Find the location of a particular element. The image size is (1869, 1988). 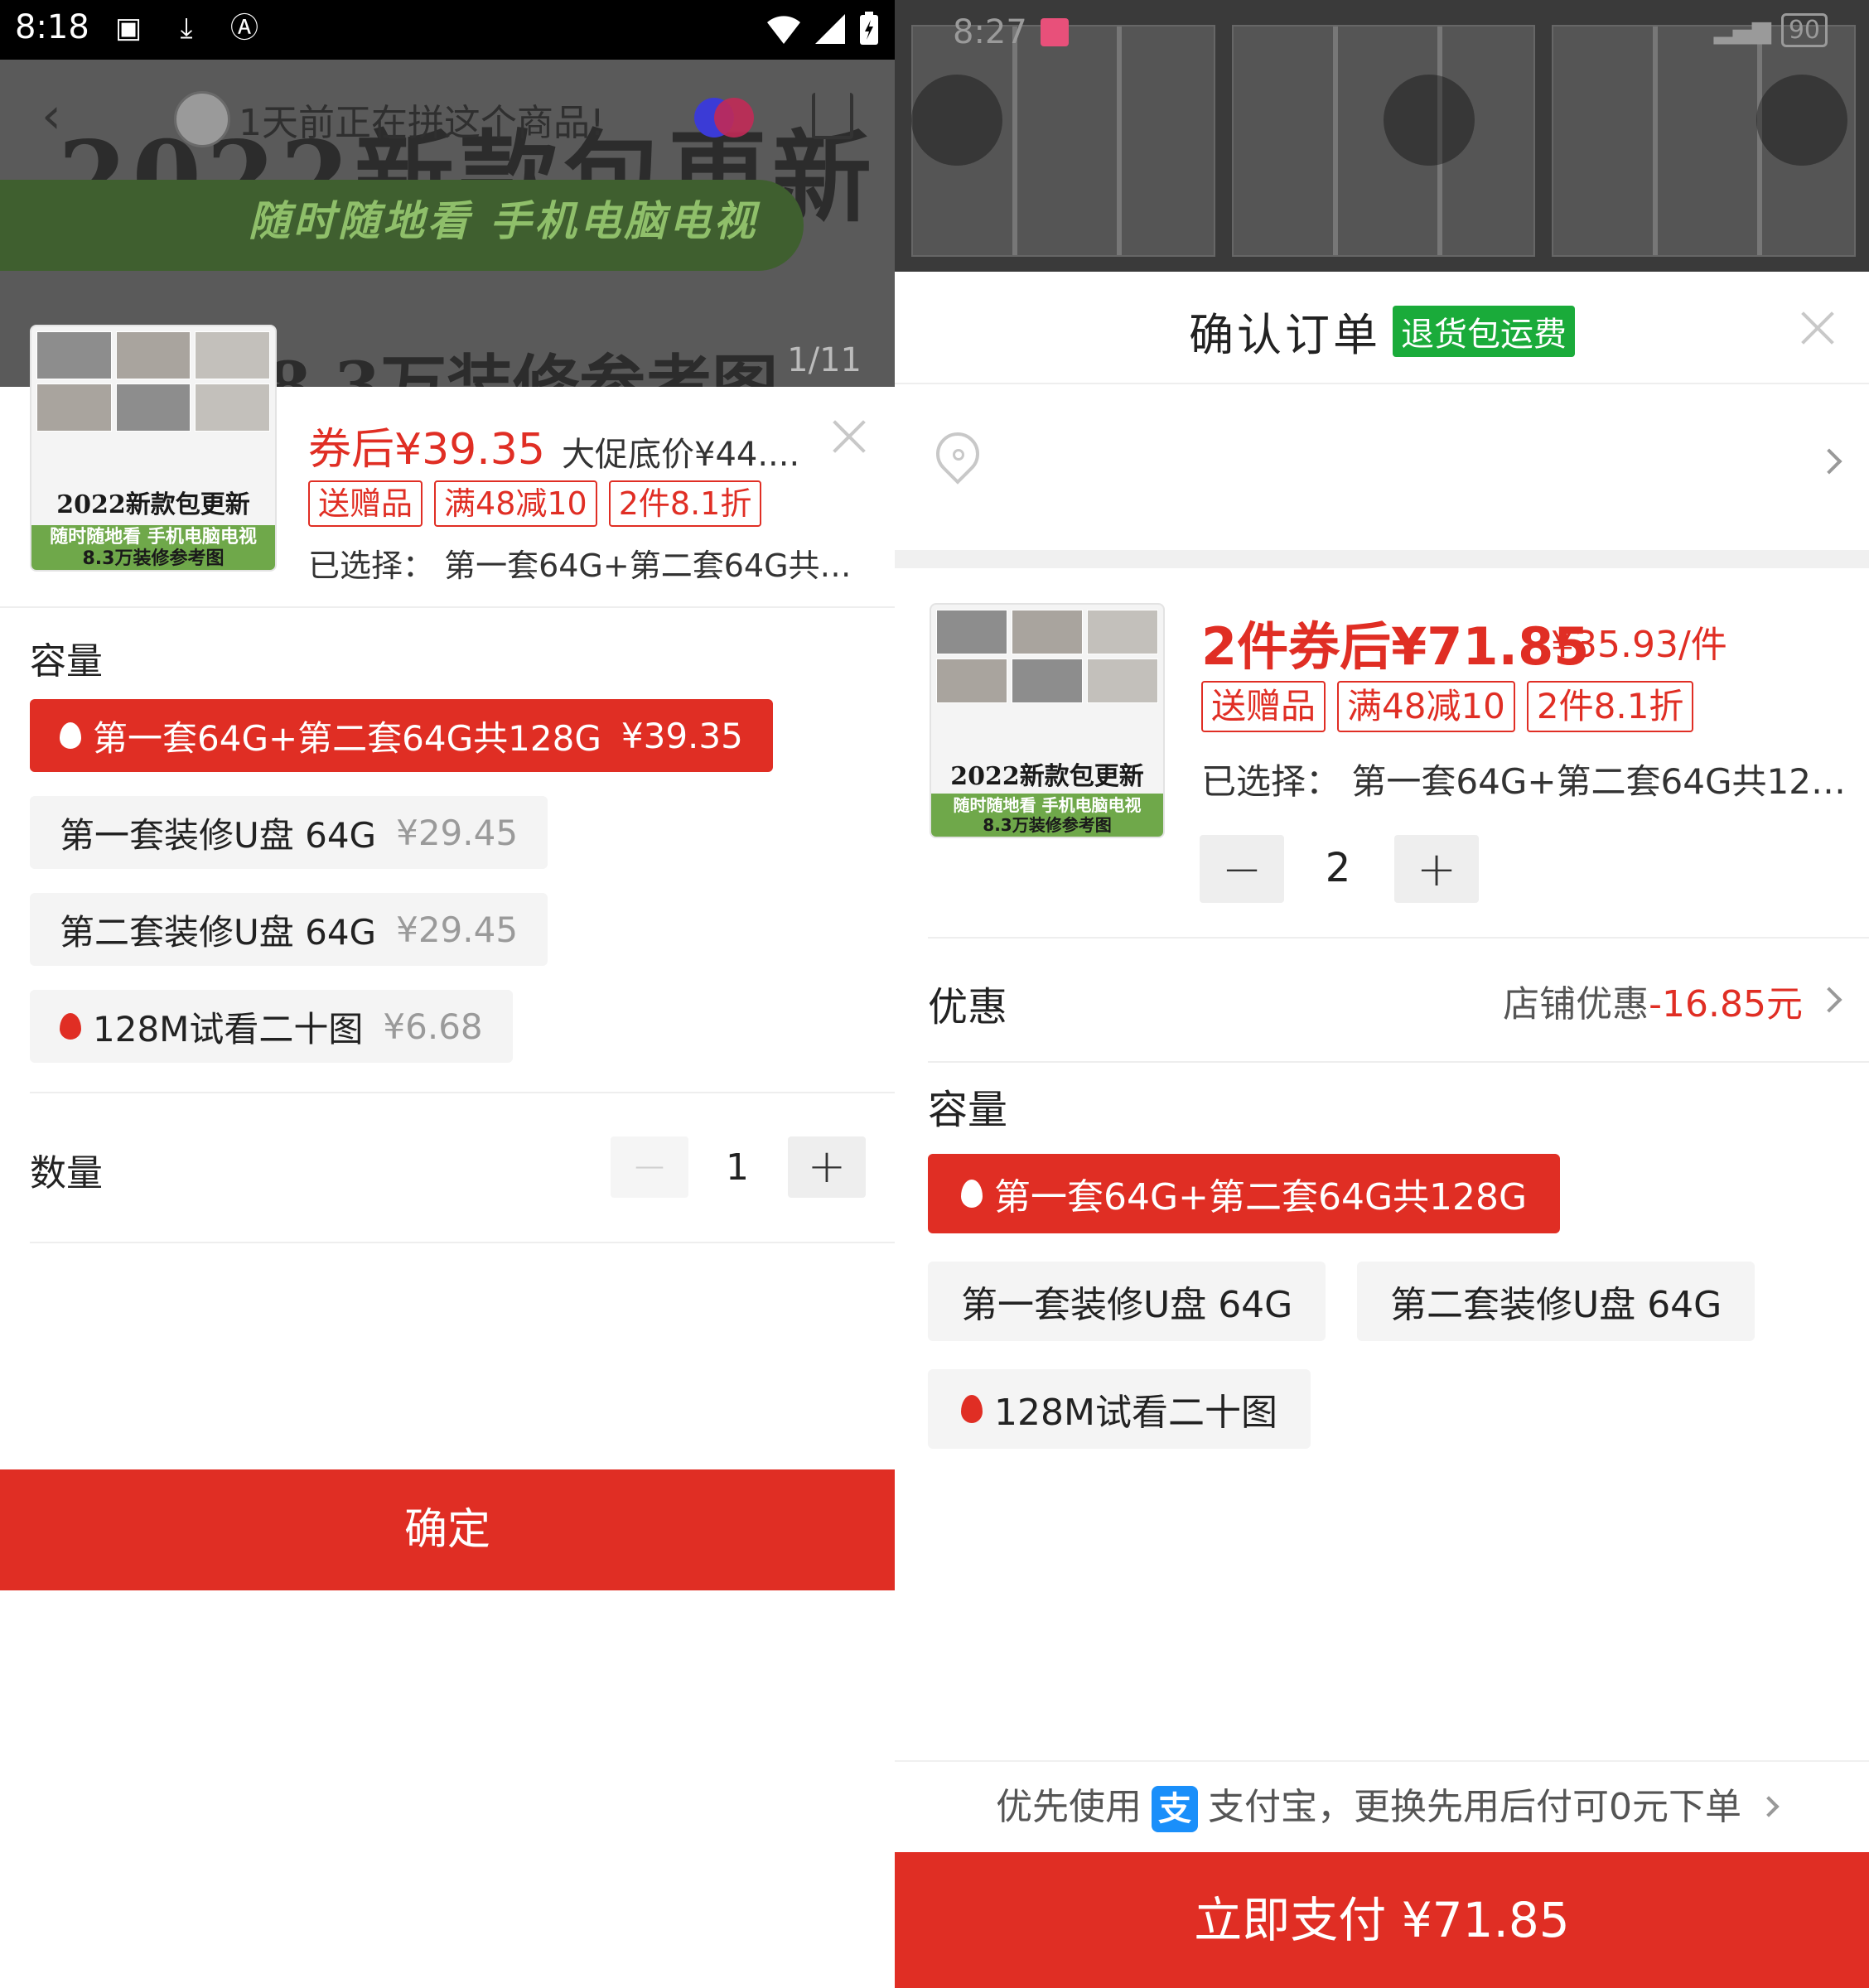

share-icon is located at coordinates (832, 116).